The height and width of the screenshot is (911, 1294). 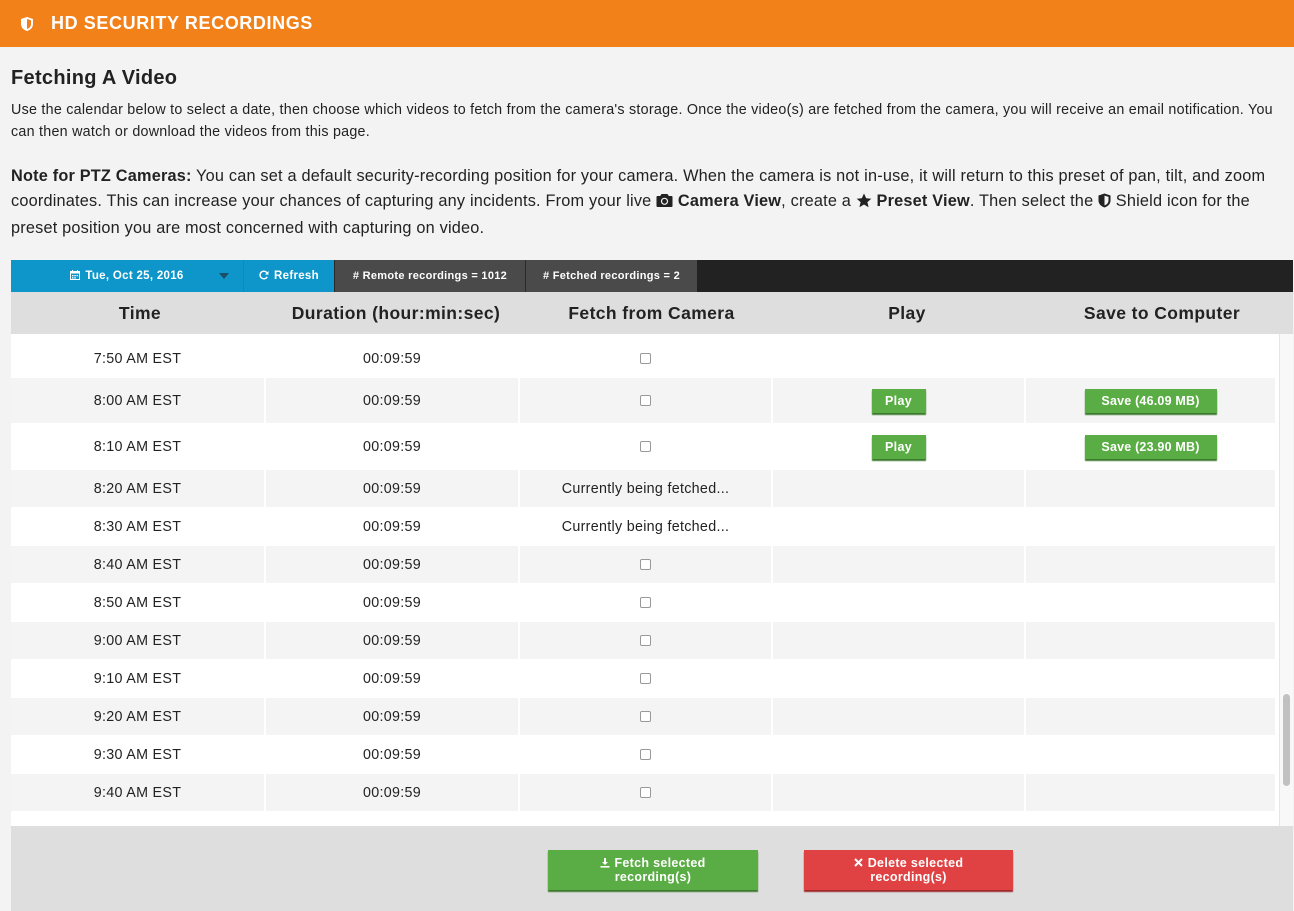 I want to click on refresh-label: Refresh, so click(x=296, y=276).